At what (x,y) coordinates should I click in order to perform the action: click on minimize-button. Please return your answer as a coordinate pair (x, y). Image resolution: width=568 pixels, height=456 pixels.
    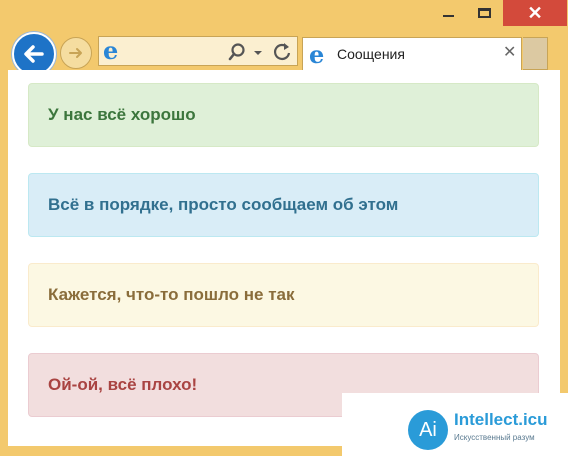
    Looking at the image, I should click on (448, 13).